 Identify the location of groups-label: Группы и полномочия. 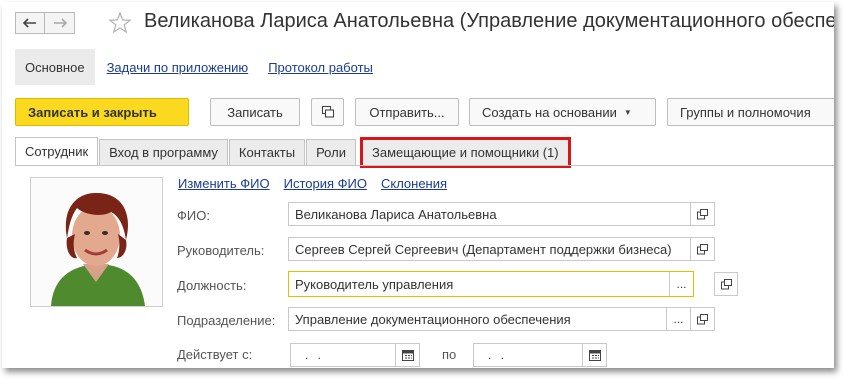
(745, 112).